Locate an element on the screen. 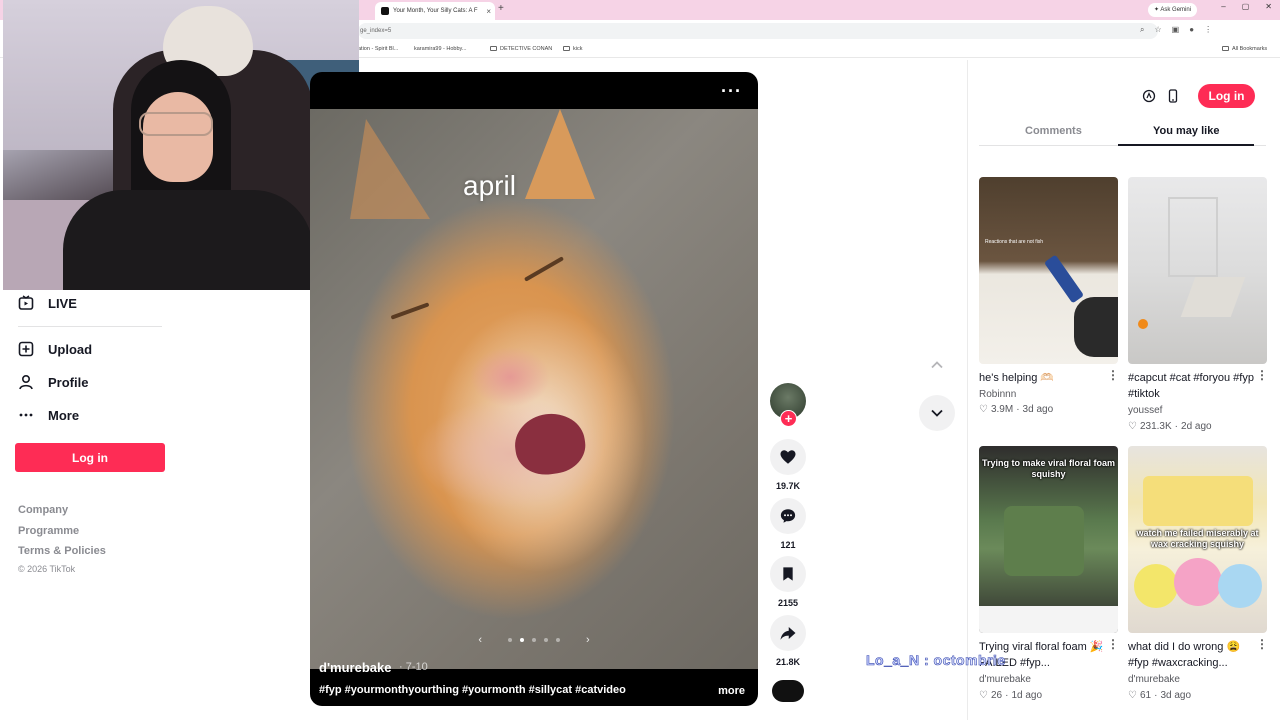 Image resolution: width=1280 pixels, height=720 pixels. extension-icon: ▣ is located at coordinates (1176, 30).